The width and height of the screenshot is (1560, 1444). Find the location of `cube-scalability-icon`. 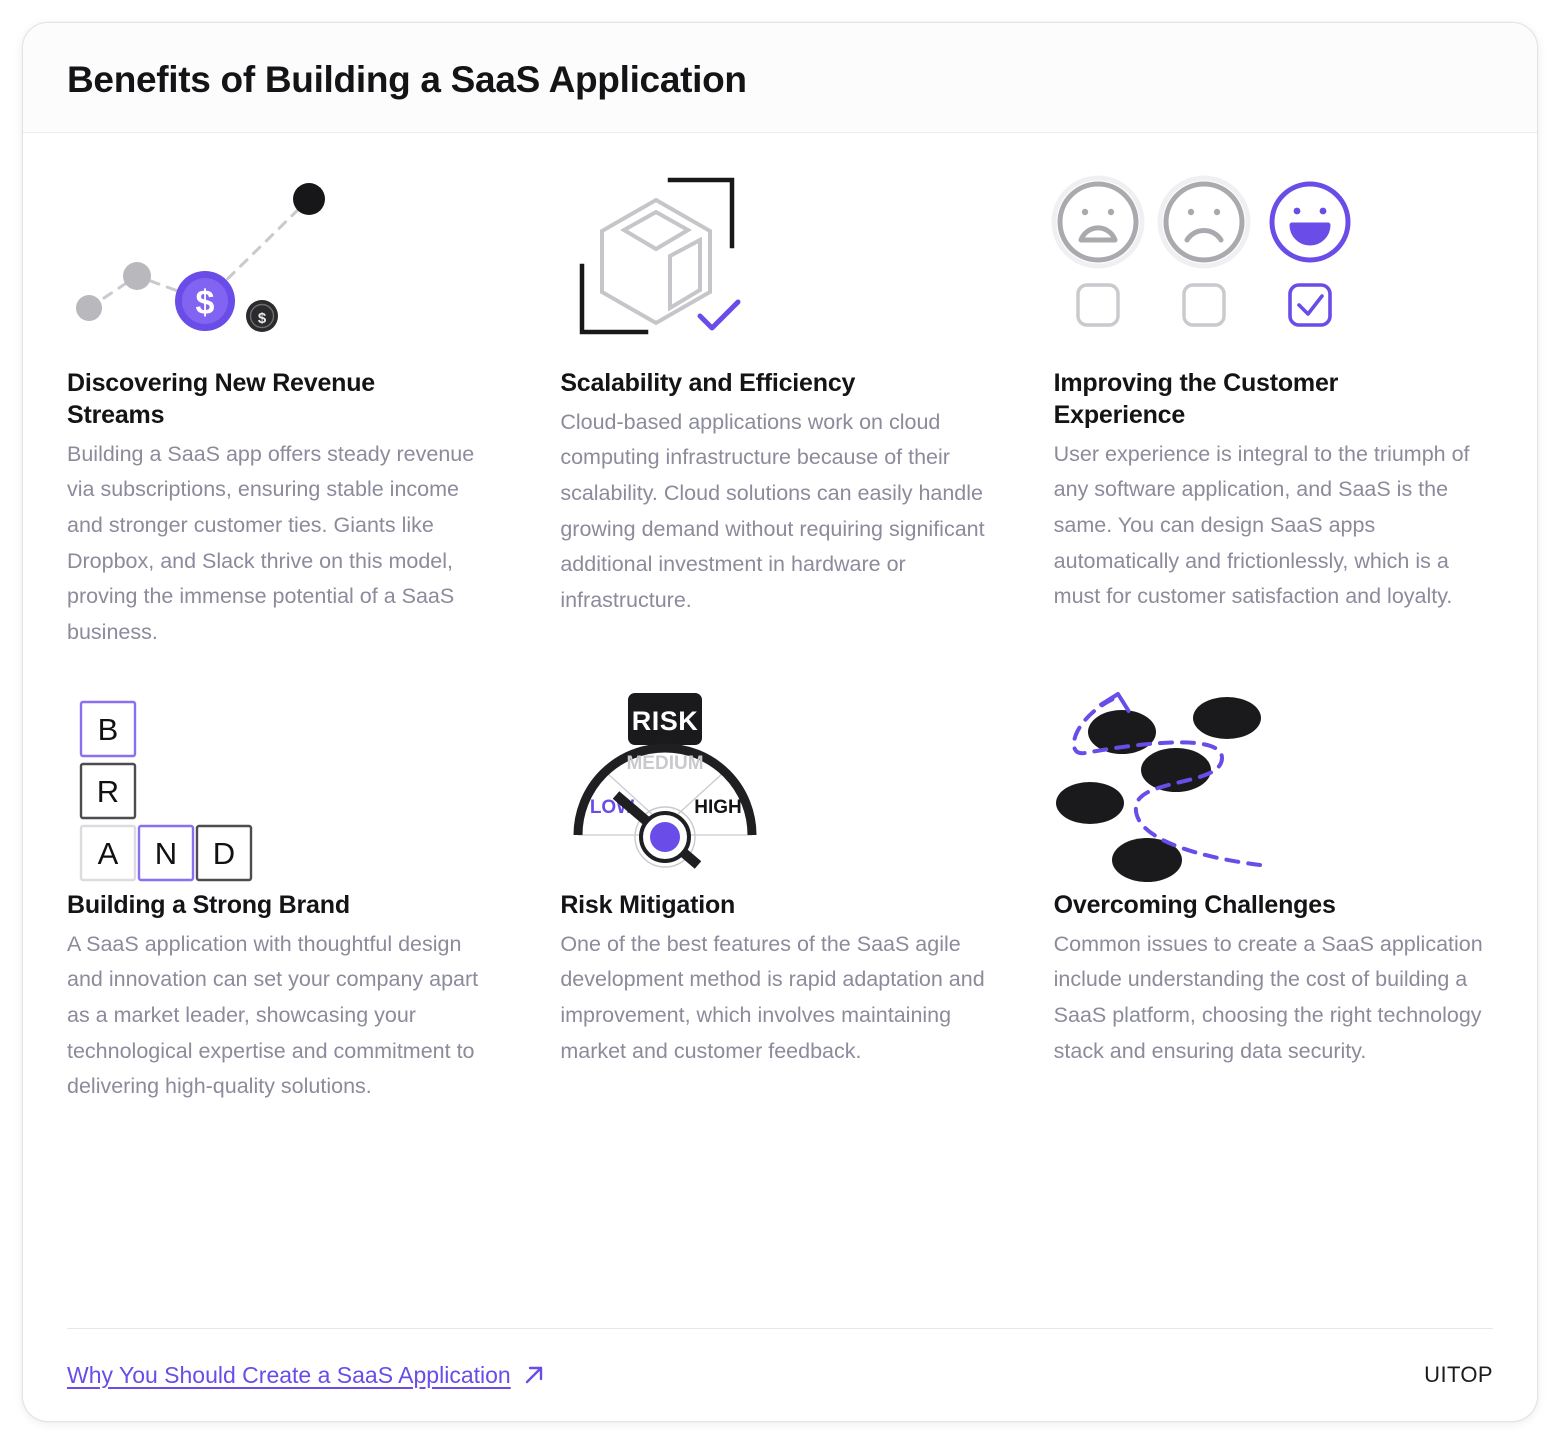

cube-scalability-icon is located at coordinates (660, 255).